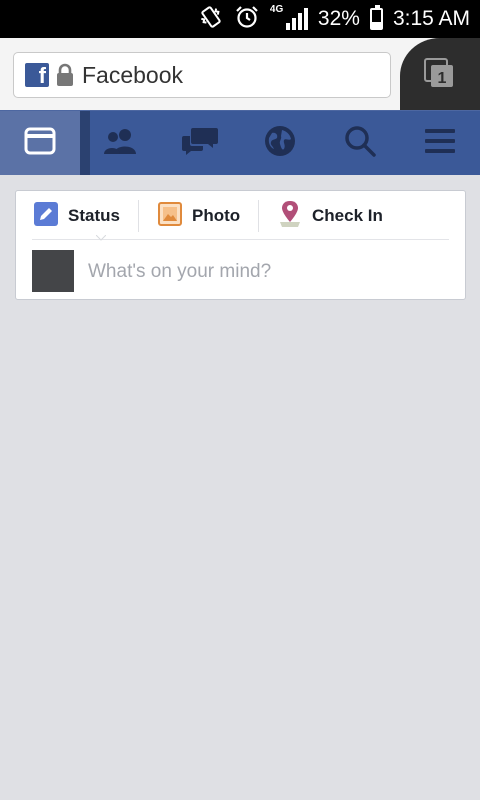 This screenshot has width=480, height=800. What do you see at coordinates (347, 215) in the screenshot?
I see `check-in-label: Check In` at bounding box center [347, 215].